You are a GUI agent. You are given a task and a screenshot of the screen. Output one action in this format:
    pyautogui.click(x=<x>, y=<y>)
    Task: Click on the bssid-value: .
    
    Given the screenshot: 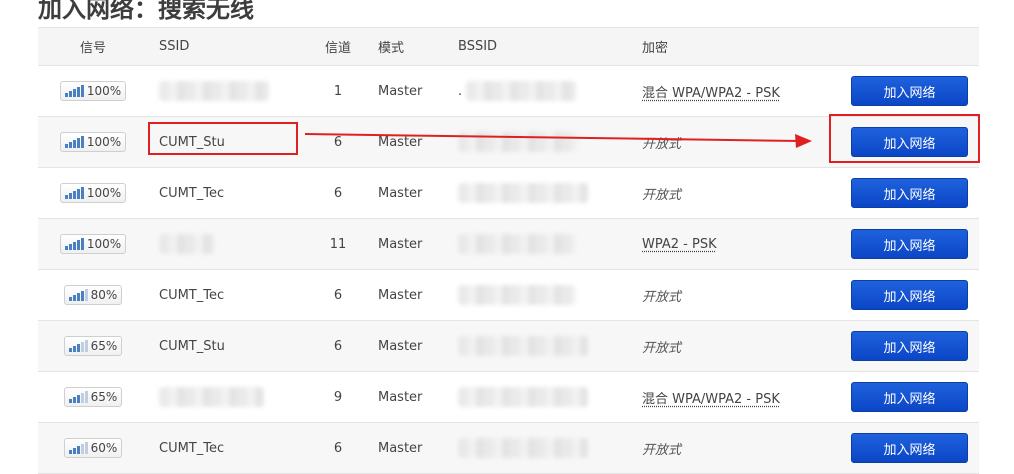 What is the action you would take?
    pyautogui.click(x=460, y=91)
    